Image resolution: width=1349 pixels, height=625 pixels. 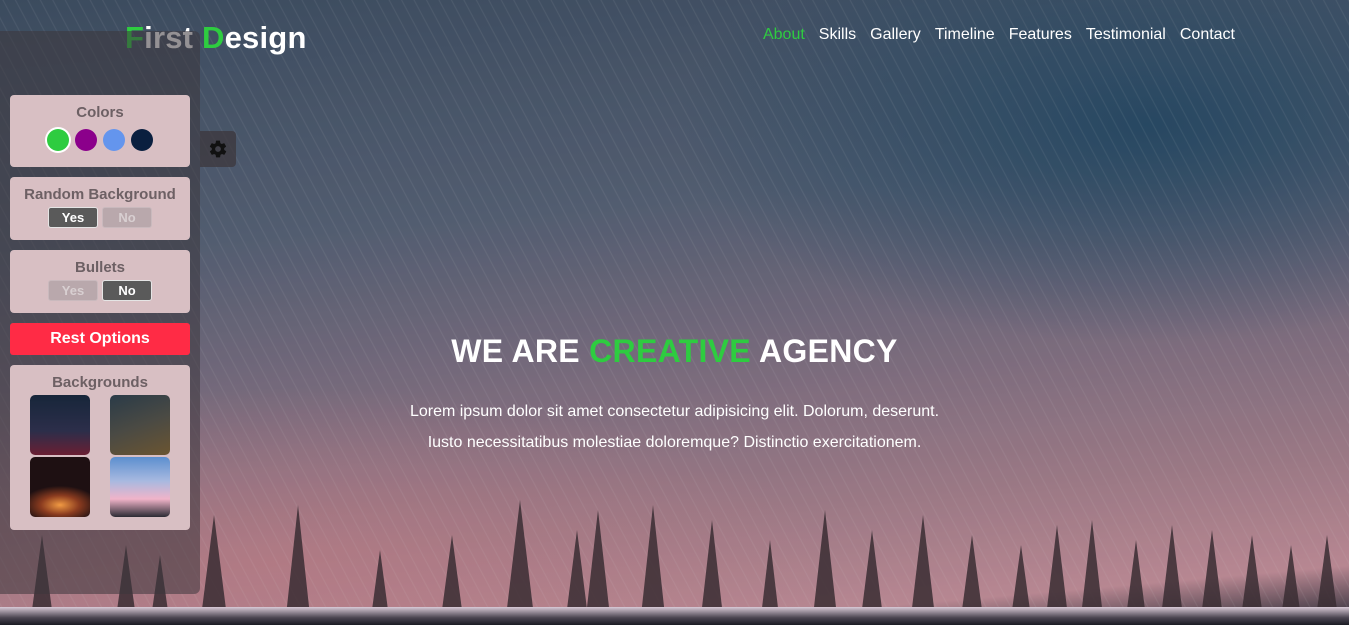 I want to click on bullets-yes: Yes, so click(x=73, y=290).